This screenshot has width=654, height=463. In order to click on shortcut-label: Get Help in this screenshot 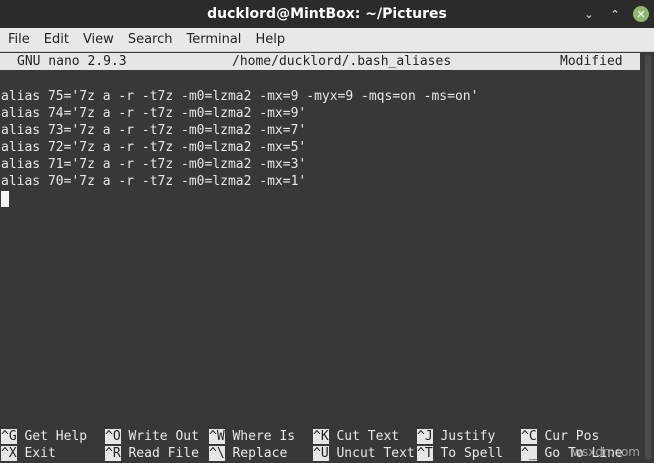, I will do `click(56, 436)`.